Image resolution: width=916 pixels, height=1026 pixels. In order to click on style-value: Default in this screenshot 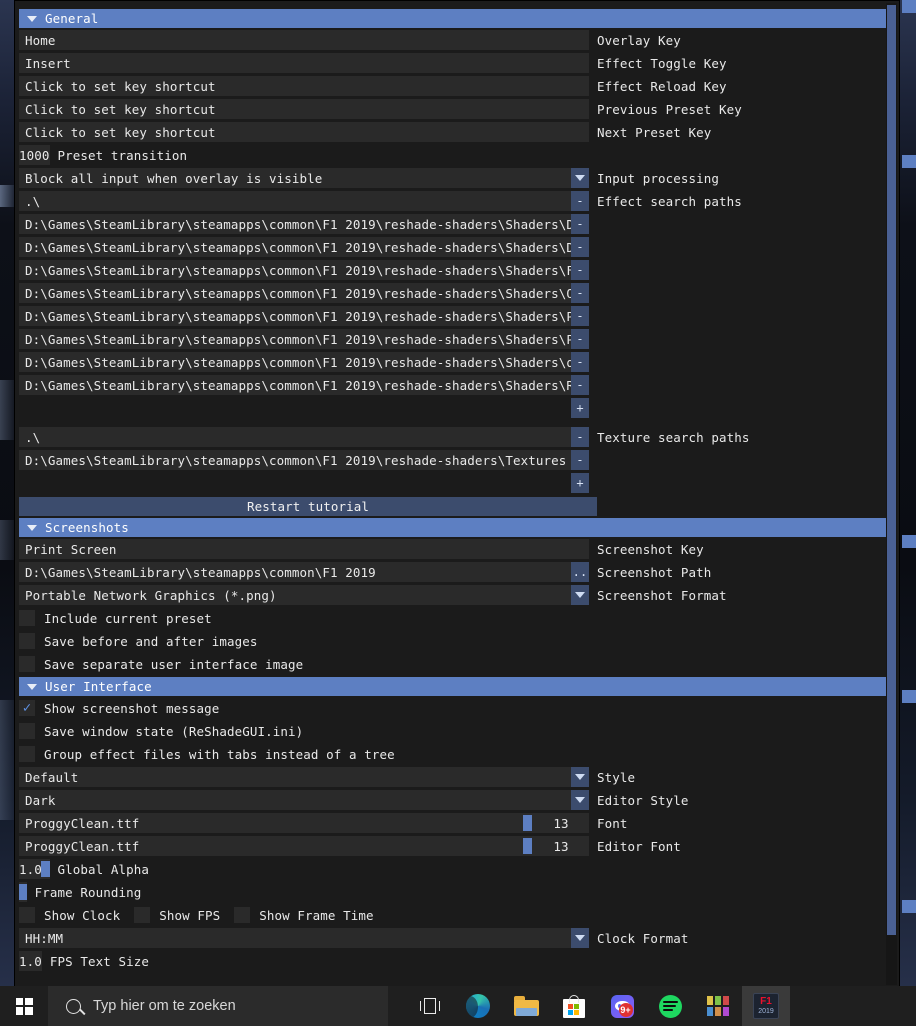, I will do `click(295, 777)`.